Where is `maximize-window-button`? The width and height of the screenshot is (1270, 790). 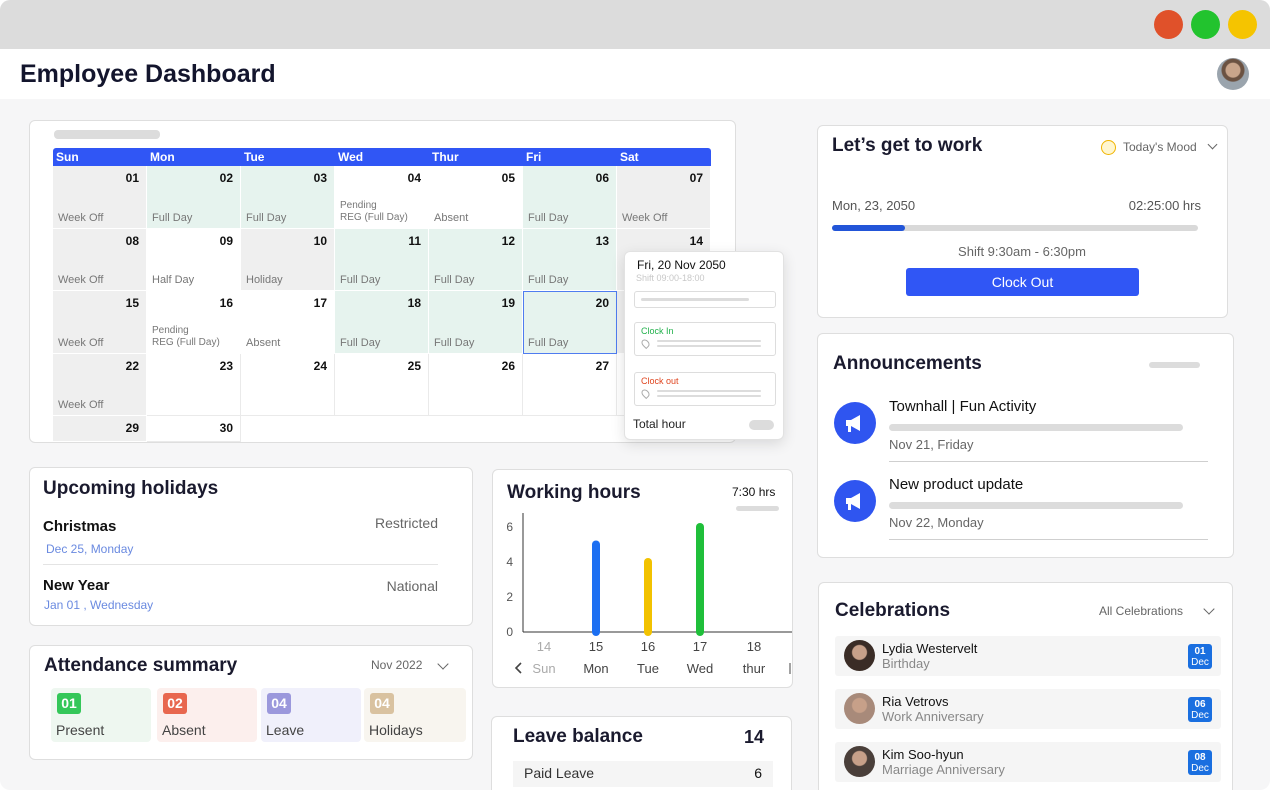 maximize-window-button is located at coordinates (1205, 24).